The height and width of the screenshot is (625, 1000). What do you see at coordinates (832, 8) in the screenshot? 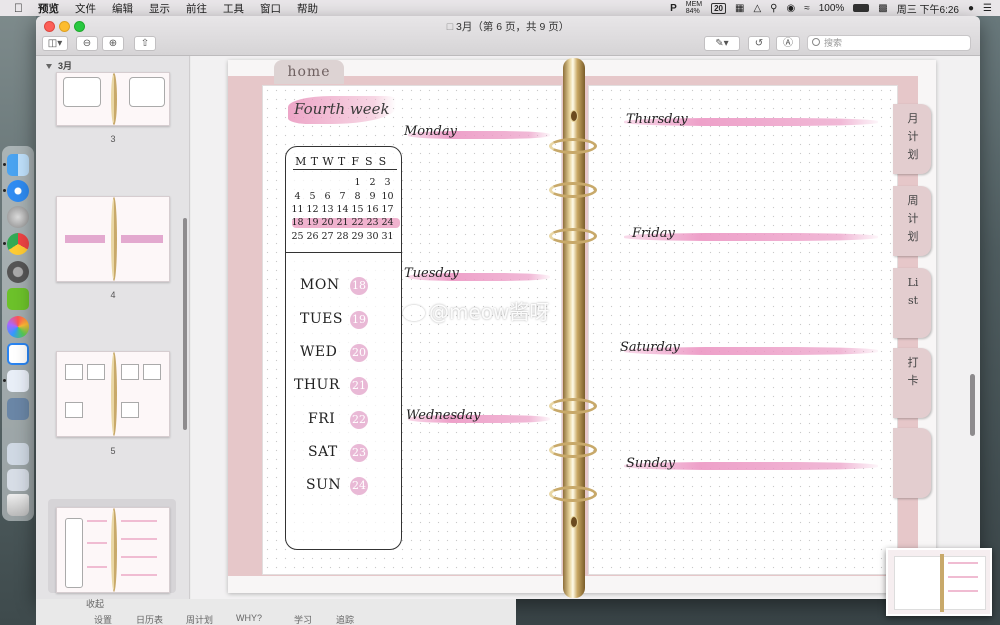
I see `battery-percent: 100%` at bounding box center [832, 8].